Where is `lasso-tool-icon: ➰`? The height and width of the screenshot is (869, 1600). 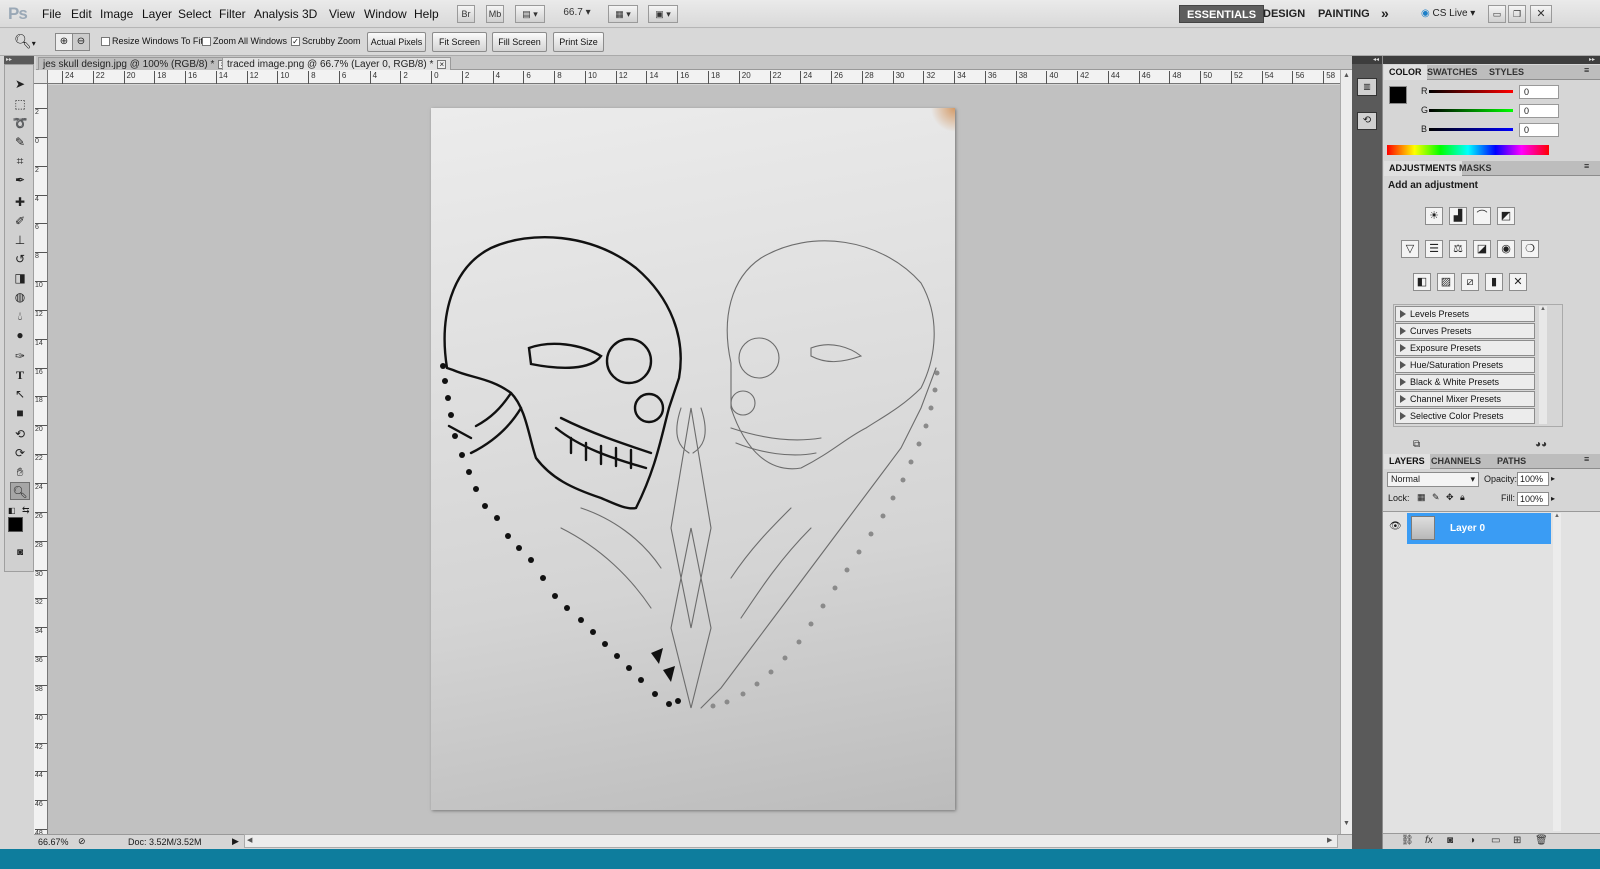 lasso-tool-icon: ➰ is located at coordinates (20, 123).